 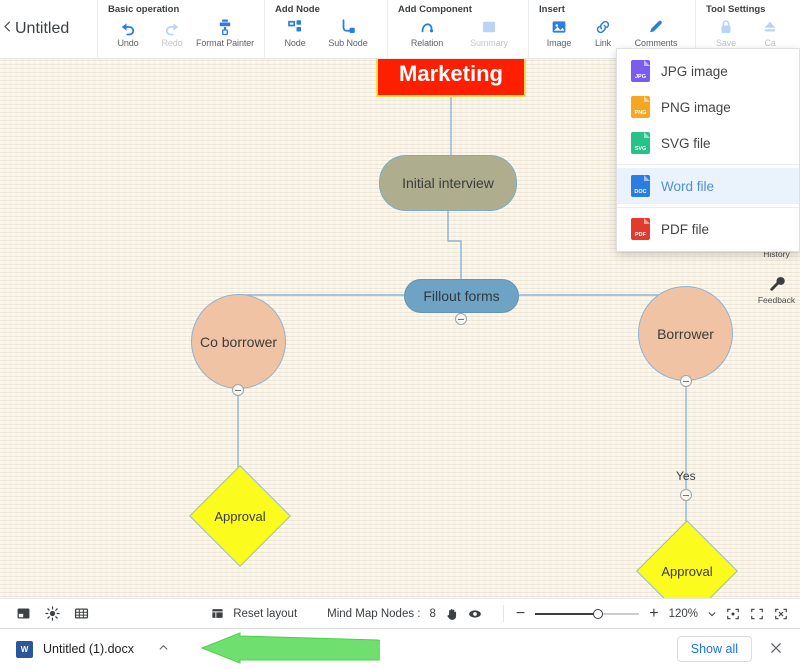 I want to click on dropdown-separator-bottom, so click(x=708, y=207).